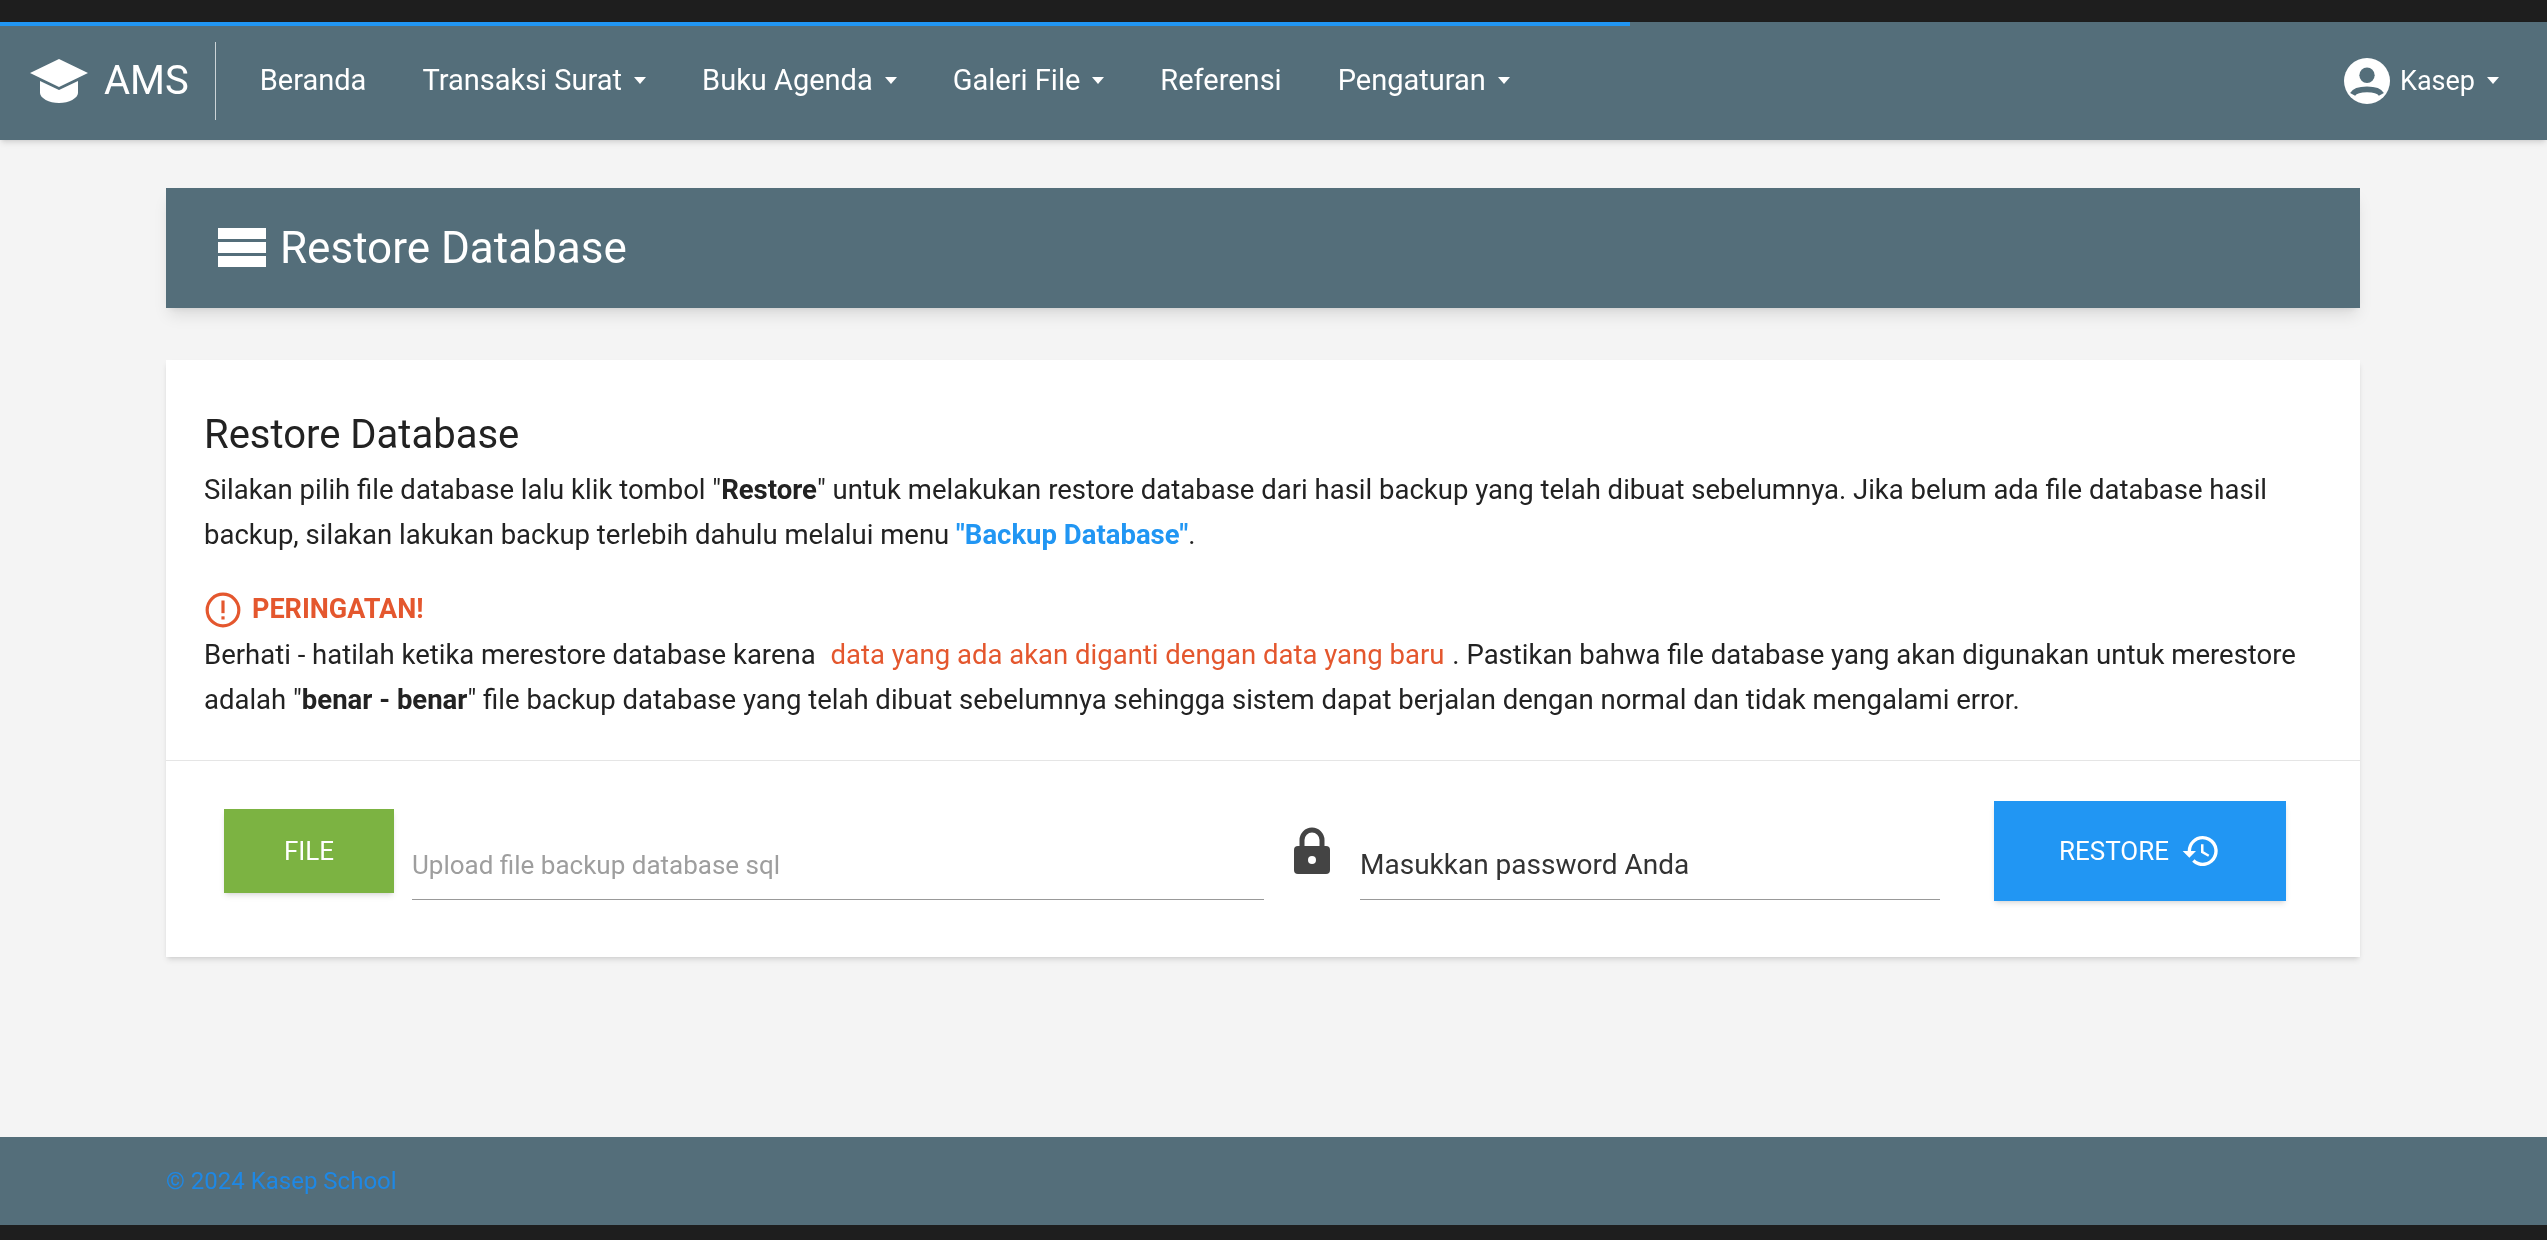 Image resolution: width=2547 pixels, height=1240 pixels. I want to click on backup-database-link: "Backup Database", so click(1072, 534).